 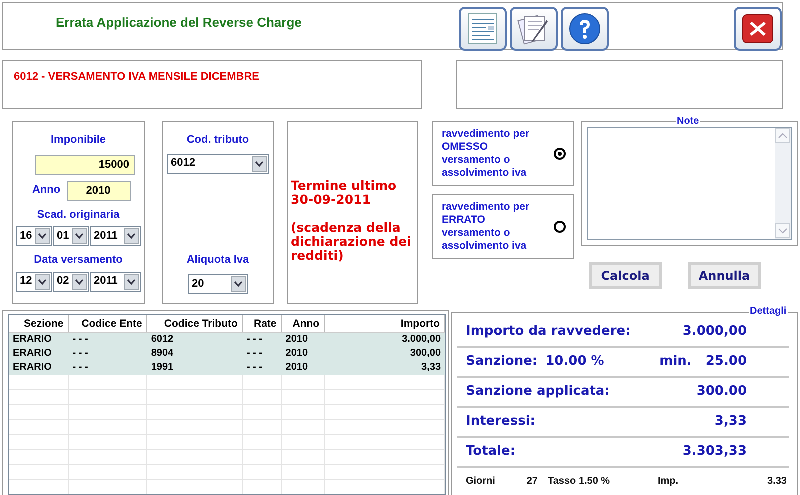 What do you see at coordinates (580, 481) in the screenshot?
I see `footer-label: Tasso 1.50 %` at bounding box center [580, 481].